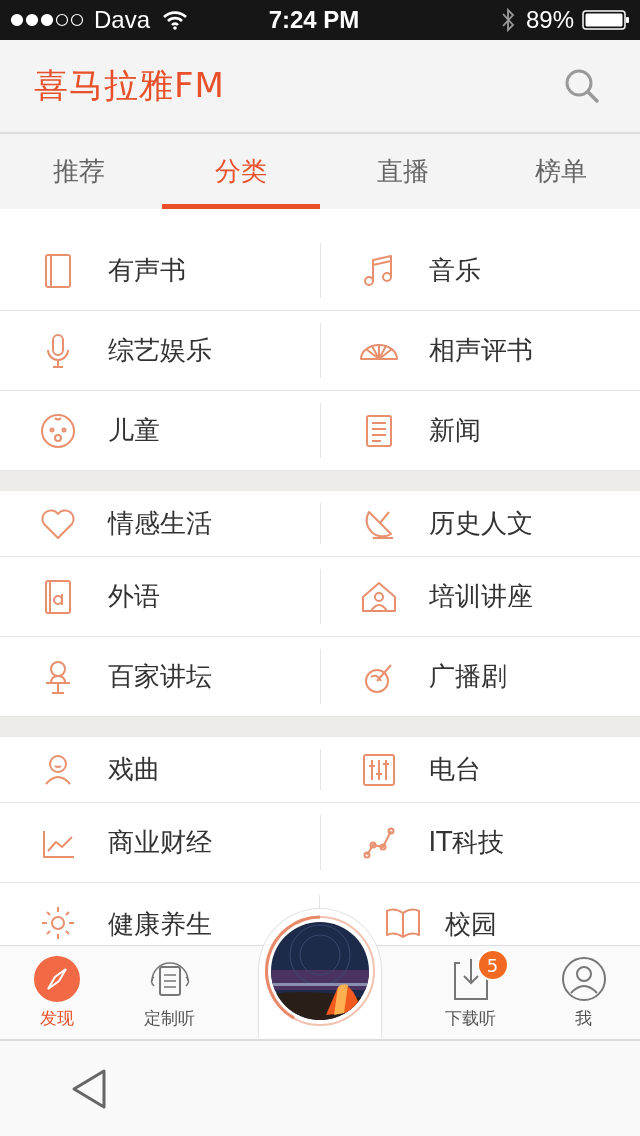  I want to click on category-item: 健康养生, so click(115, 914).